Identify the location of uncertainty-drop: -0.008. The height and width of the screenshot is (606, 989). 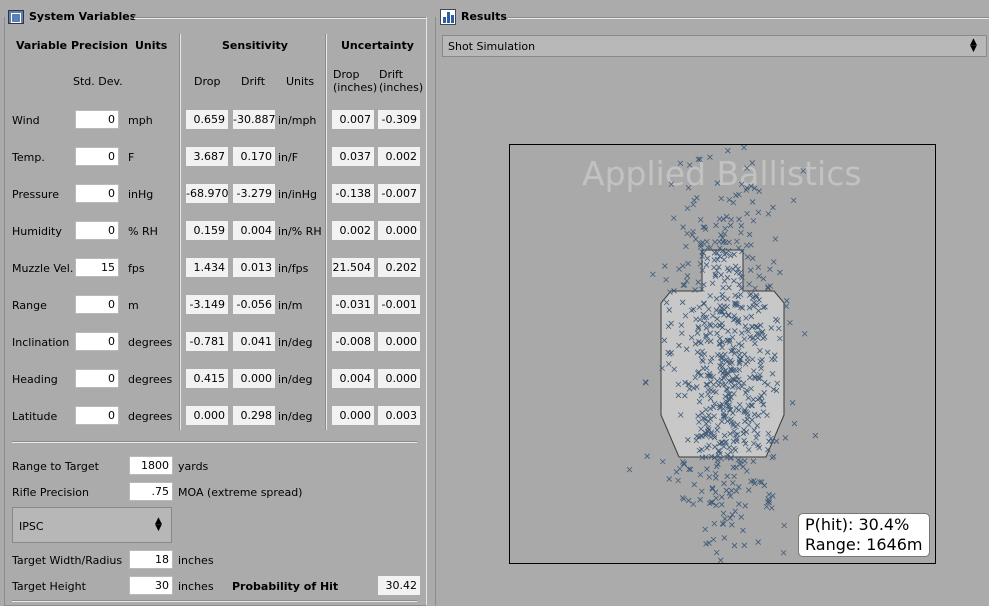
(353, 341).